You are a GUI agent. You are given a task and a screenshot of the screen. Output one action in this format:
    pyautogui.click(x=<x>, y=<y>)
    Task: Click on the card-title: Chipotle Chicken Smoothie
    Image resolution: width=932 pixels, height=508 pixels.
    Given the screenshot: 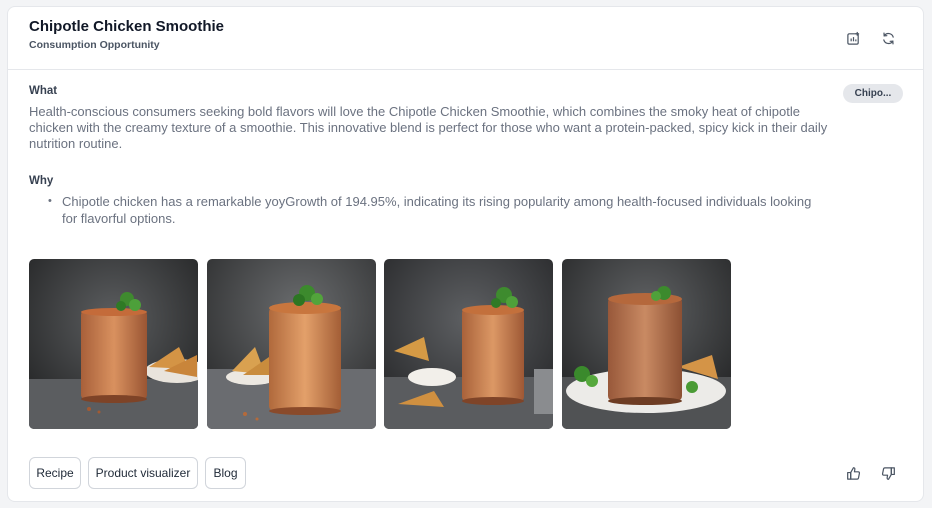 What is the action you would take?
    pyautogui.click(x=127, y=26)
    